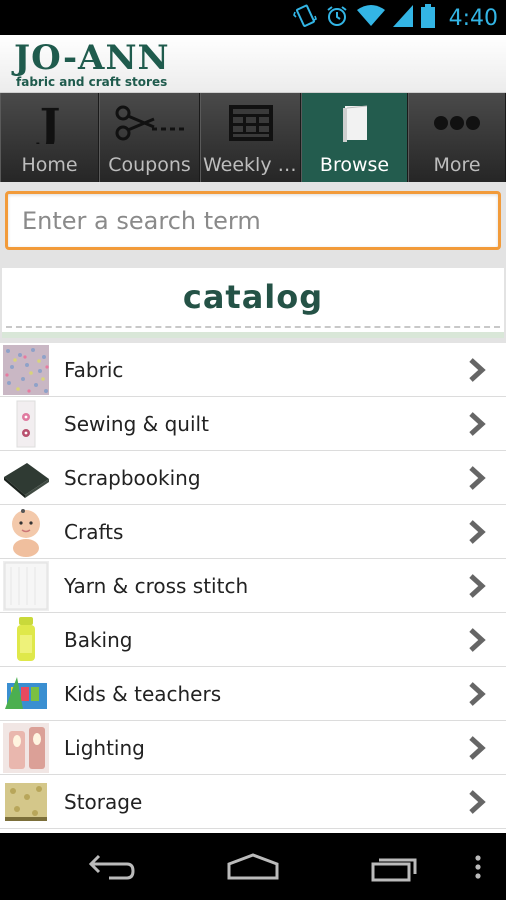 This screenshot has height=900, width=506. I want to click on baking-thumbnail, so click(26, 640).